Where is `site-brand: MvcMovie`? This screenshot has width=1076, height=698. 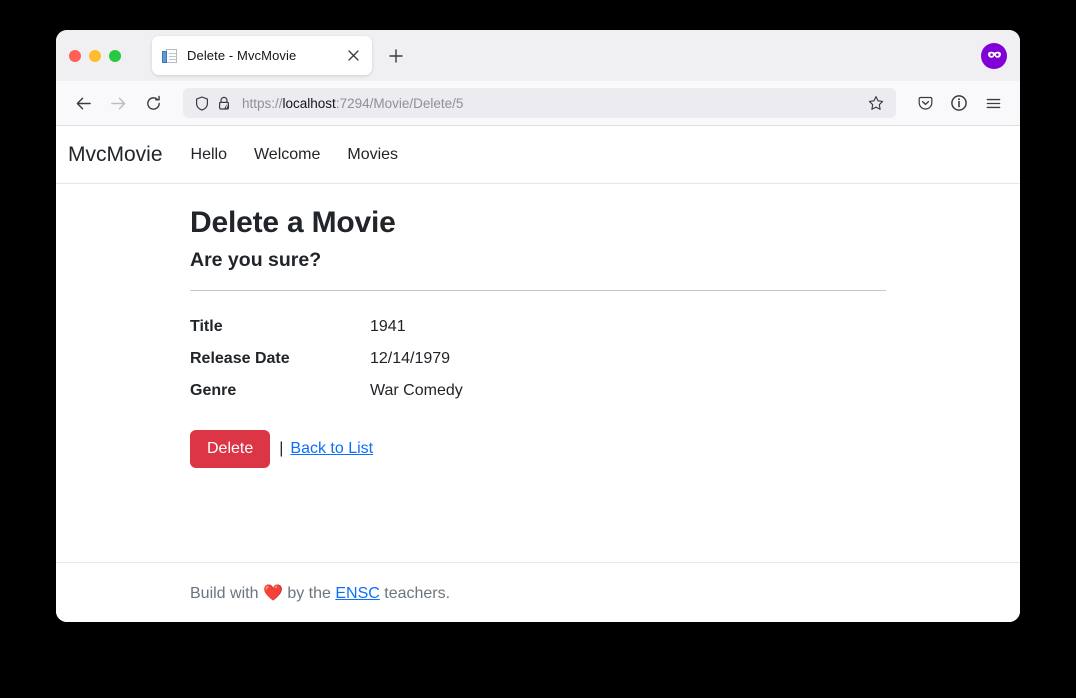 site-brand: MvcMovie is located at coordinates (115, 155).